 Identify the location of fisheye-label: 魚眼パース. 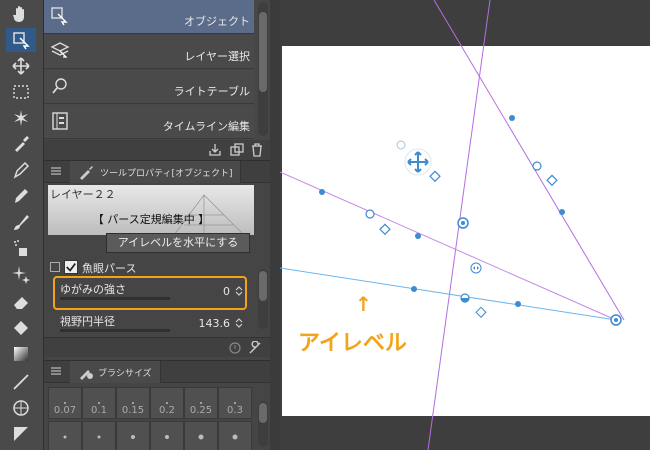
(109, 268).